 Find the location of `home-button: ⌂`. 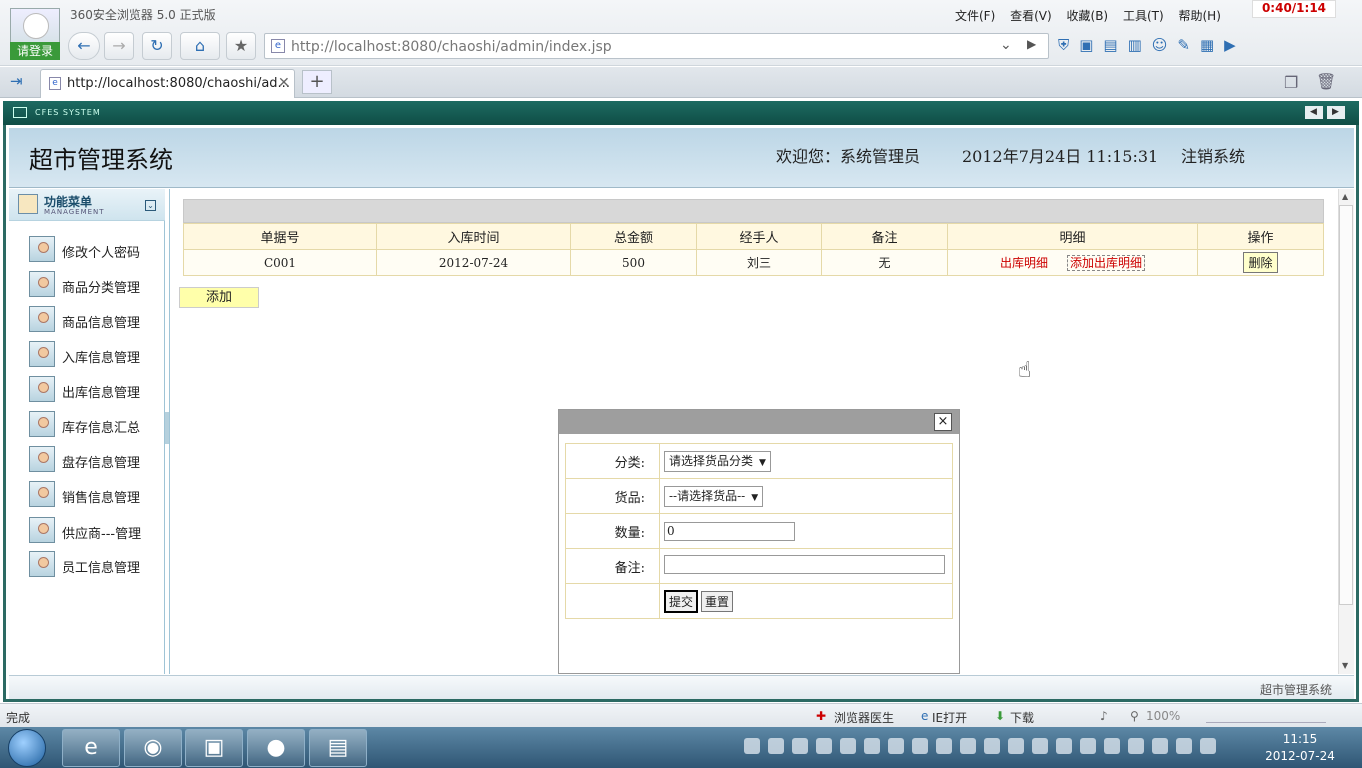

home-button: ⌂ is located at coordinates (200, 46).